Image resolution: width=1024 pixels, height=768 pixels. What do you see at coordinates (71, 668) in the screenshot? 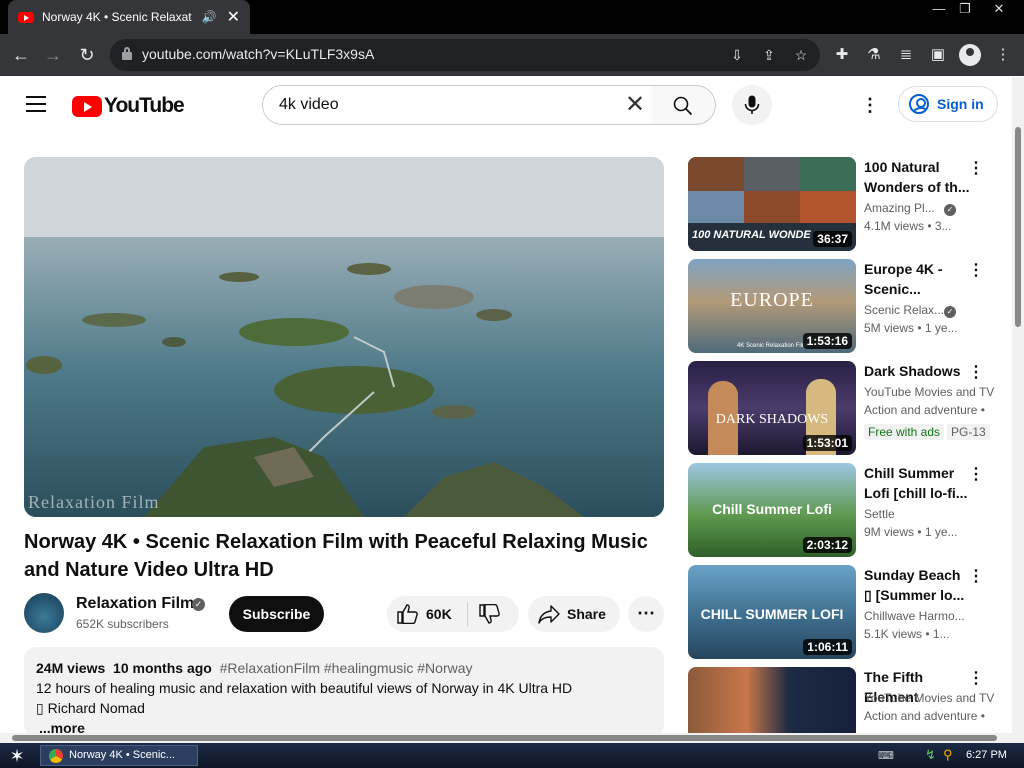
I see `view-count: 24M views` at bounding box center [71, 668].